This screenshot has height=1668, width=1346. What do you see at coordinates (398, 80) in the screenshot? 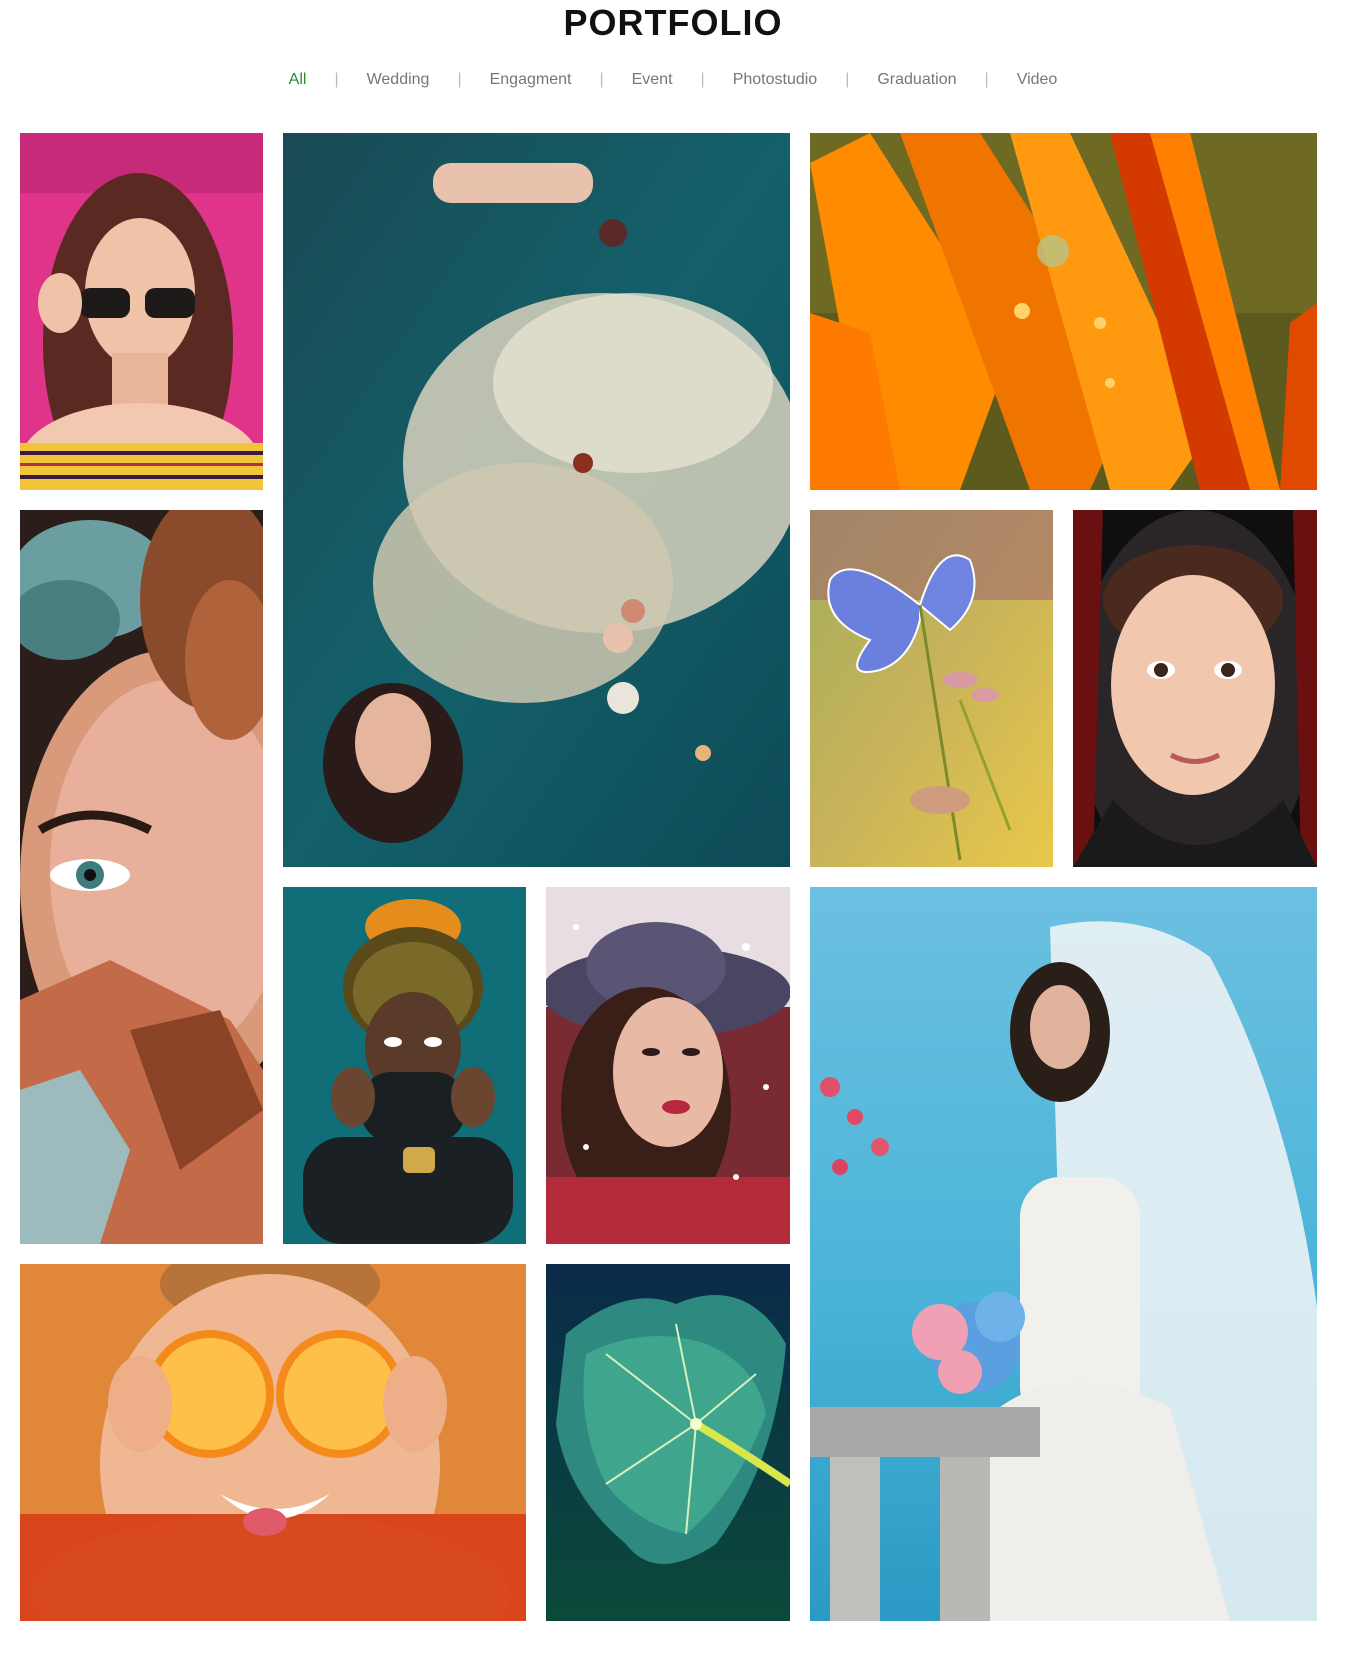
I see `filter-wedding: Wedding` at bounding box center [398, 80].